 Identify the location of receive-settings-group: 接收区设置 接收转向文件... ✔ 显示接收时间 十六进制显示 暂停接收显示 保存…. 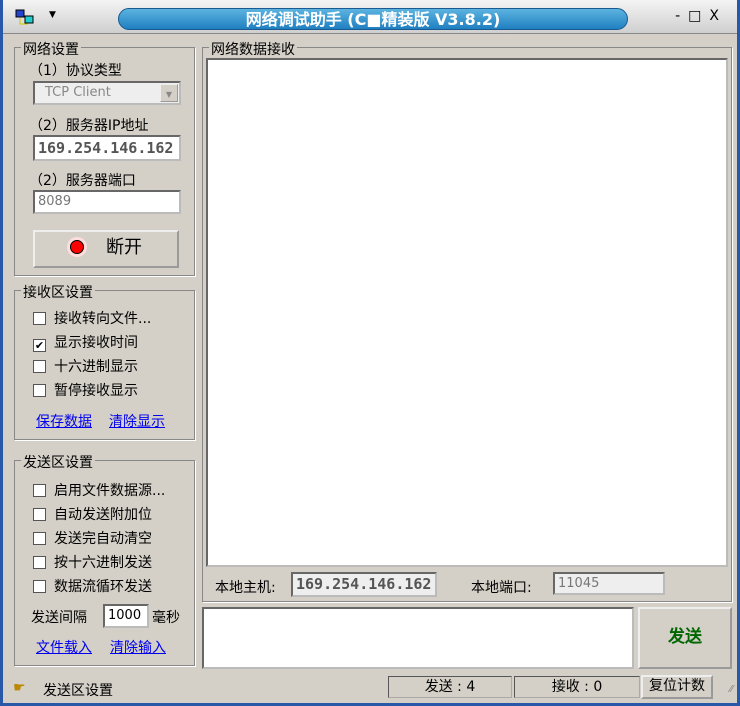
(104, 361).